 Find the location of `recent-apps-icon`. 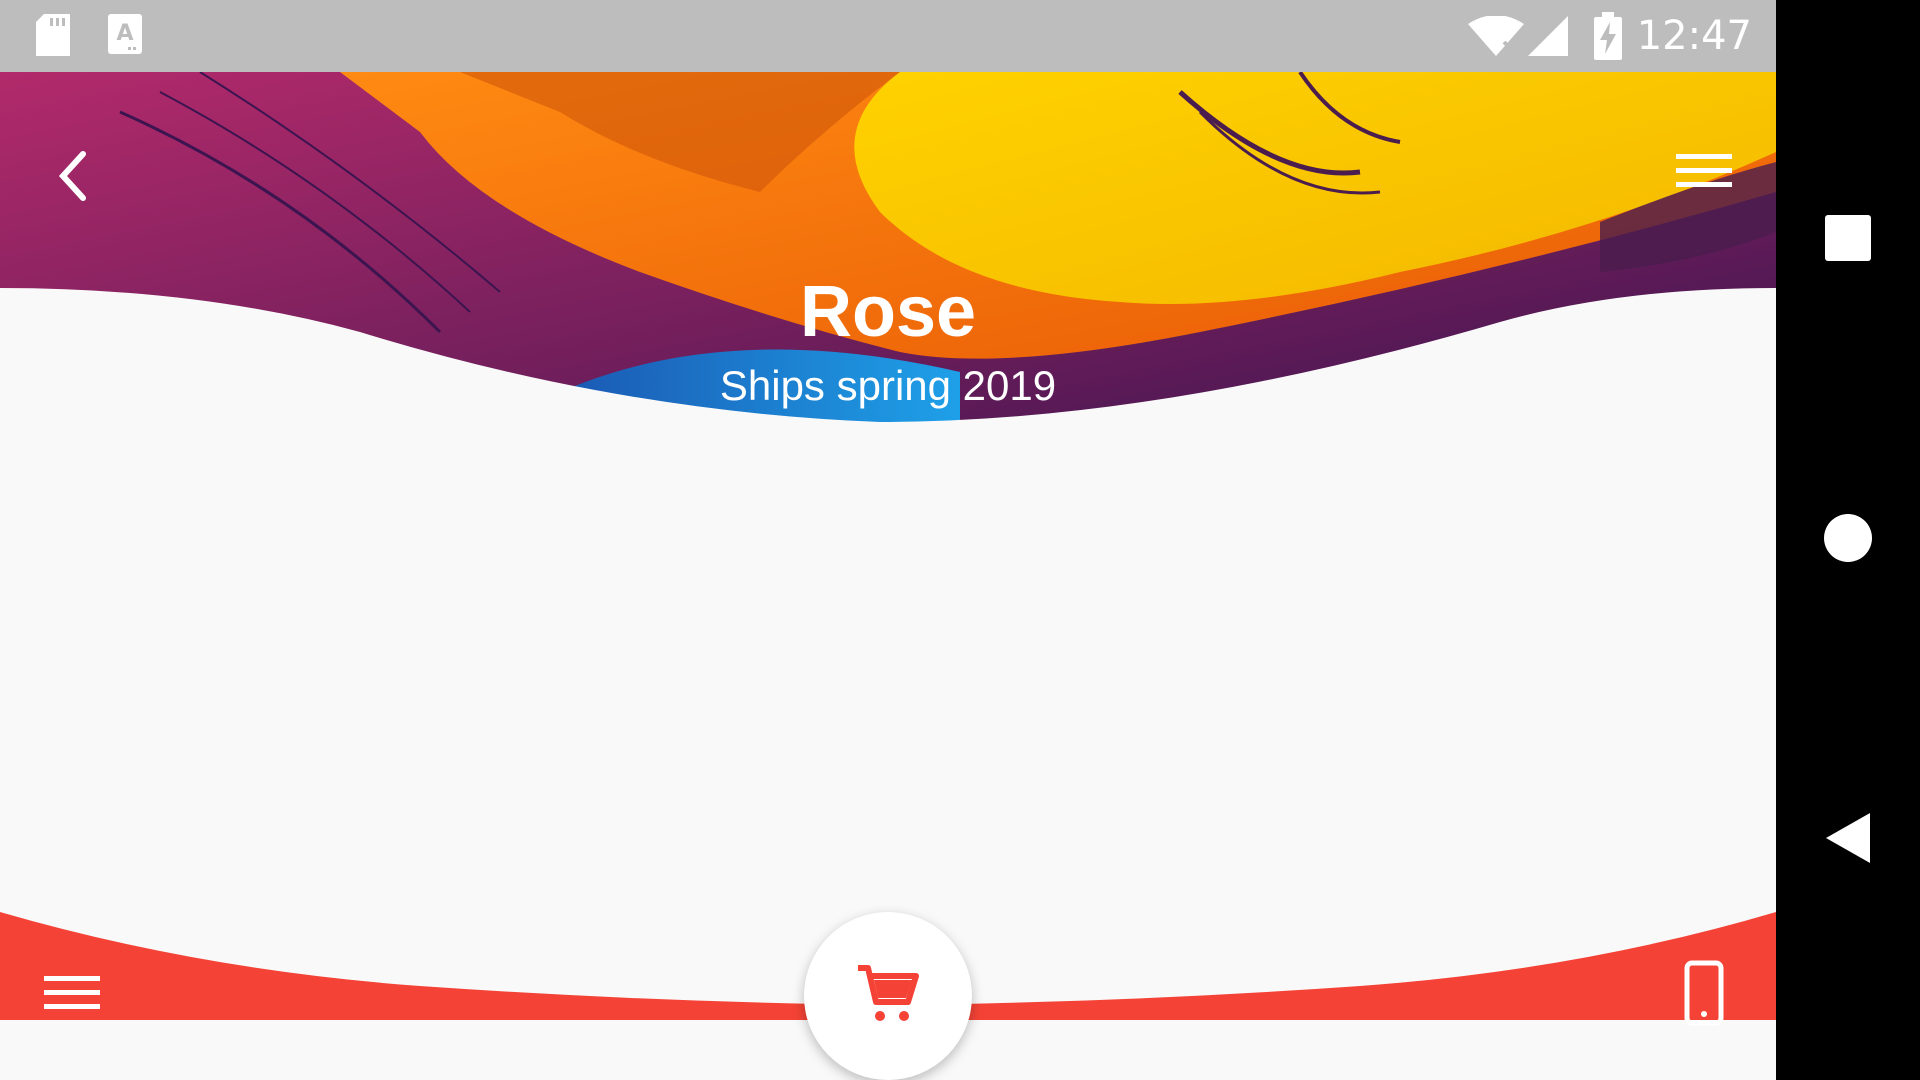

recent-apps-icon is located at coordinates (1848, 240).